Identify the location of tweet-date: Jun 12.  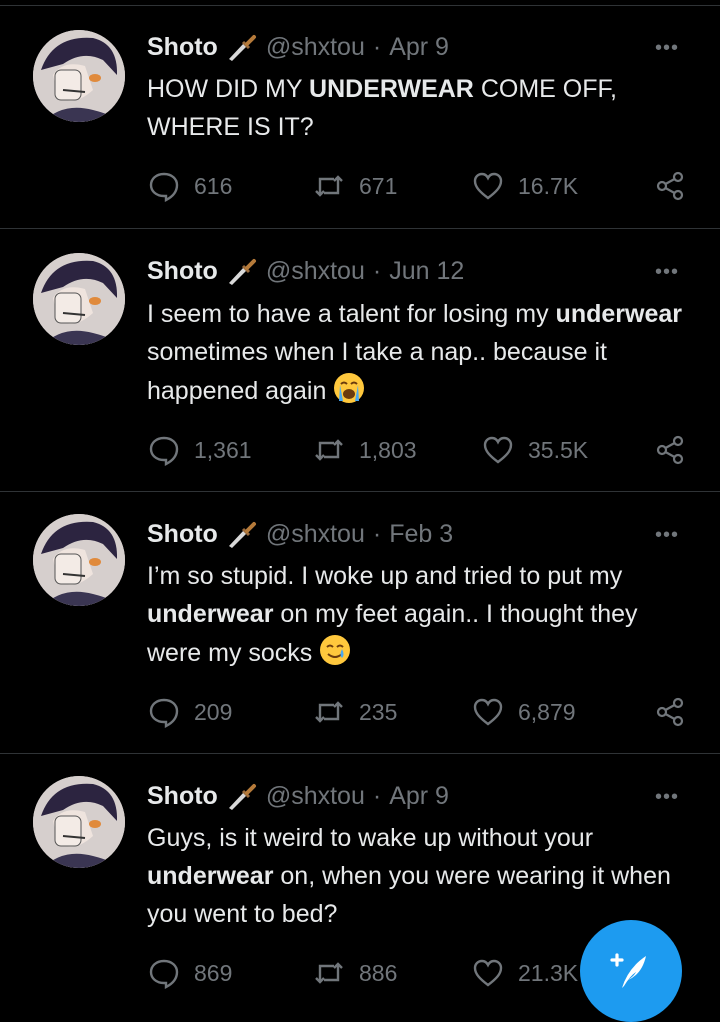
(426, 271).